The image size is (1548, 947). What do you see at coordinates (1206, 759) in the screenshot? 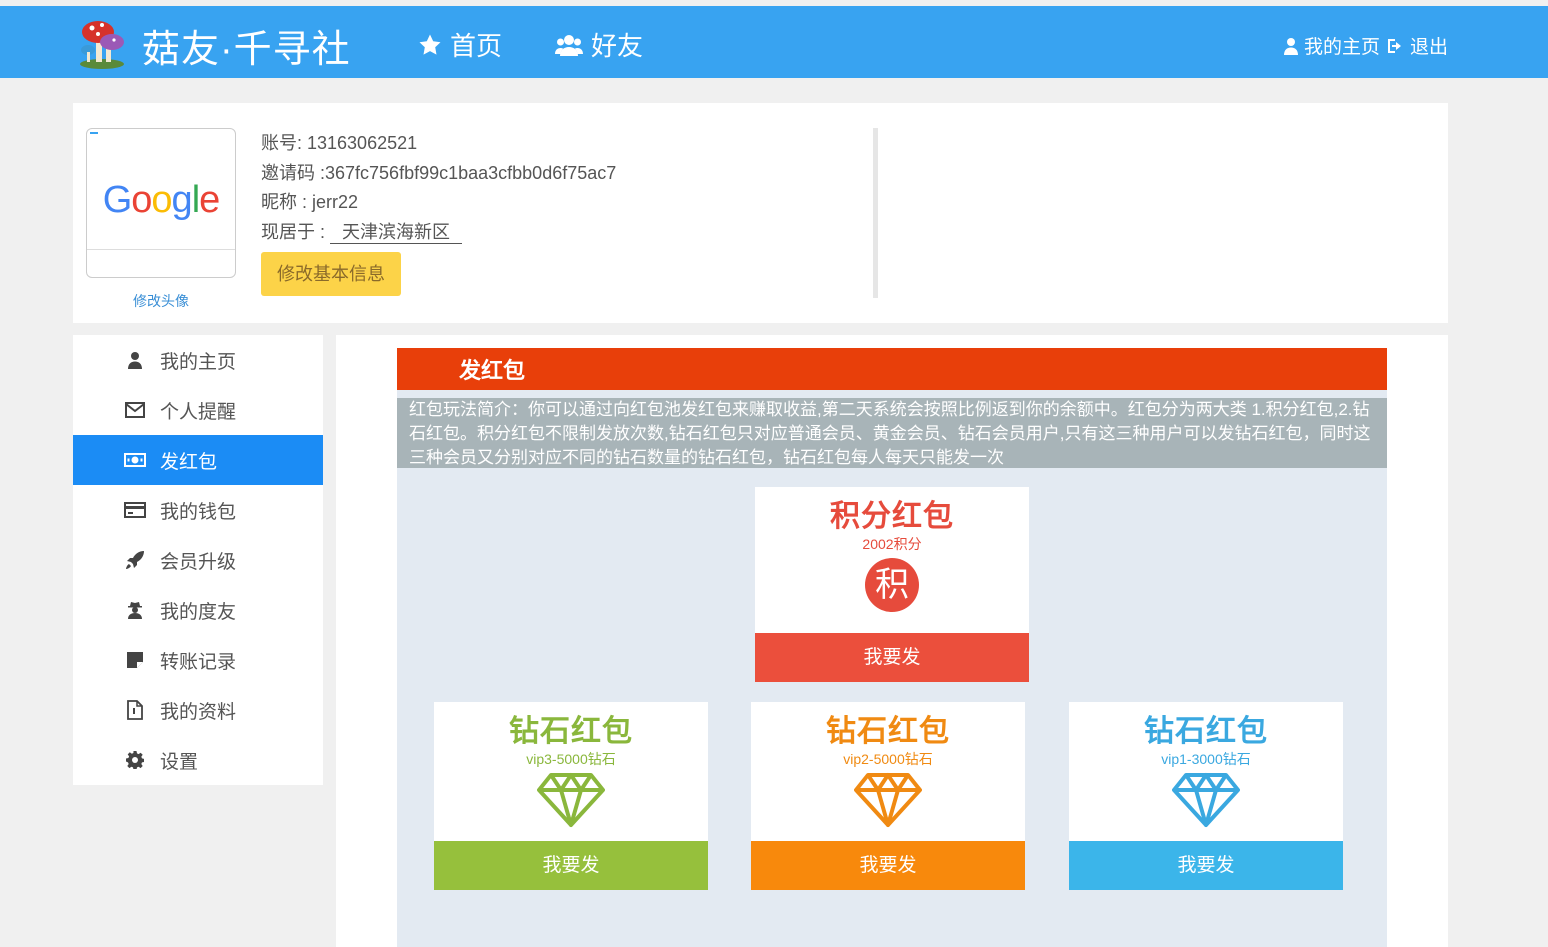
I see `card-subtitle: vip1-3000钻石` at bounding box center [1206, 759].